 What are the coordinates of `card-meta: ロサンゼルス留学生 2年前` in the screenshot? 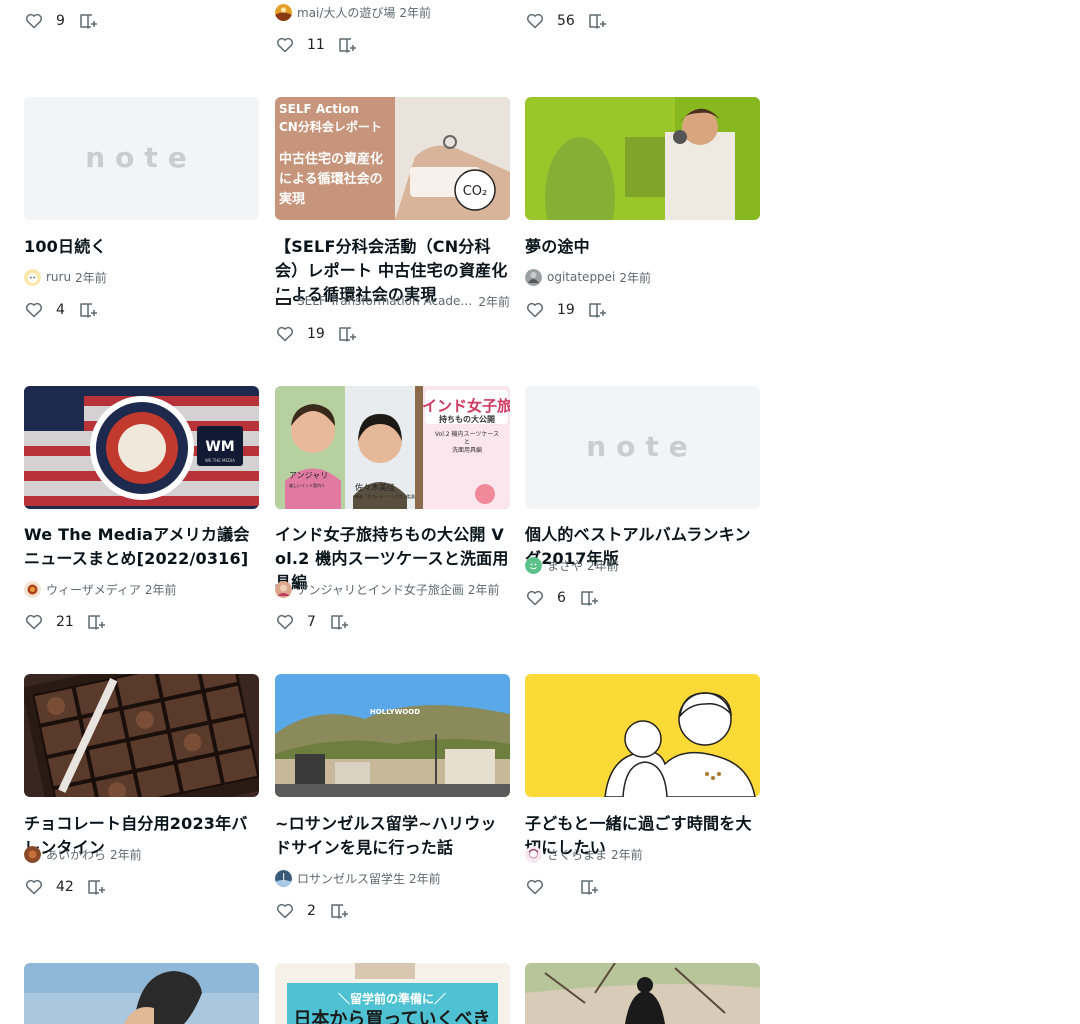 It's located at (392, 878).